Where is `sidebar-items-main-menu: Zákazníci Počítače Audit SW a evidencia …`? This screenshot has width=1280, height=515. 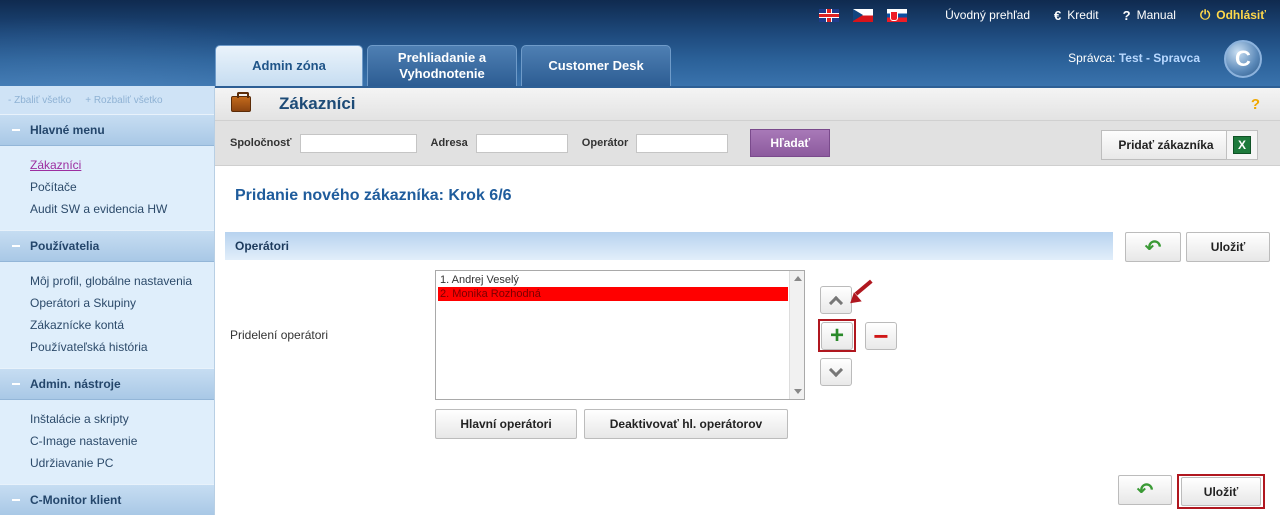
sidebar-items-main-menu: Zákazníci Počítače Audit SW a evidencia … is located at coordinates (107, 188).